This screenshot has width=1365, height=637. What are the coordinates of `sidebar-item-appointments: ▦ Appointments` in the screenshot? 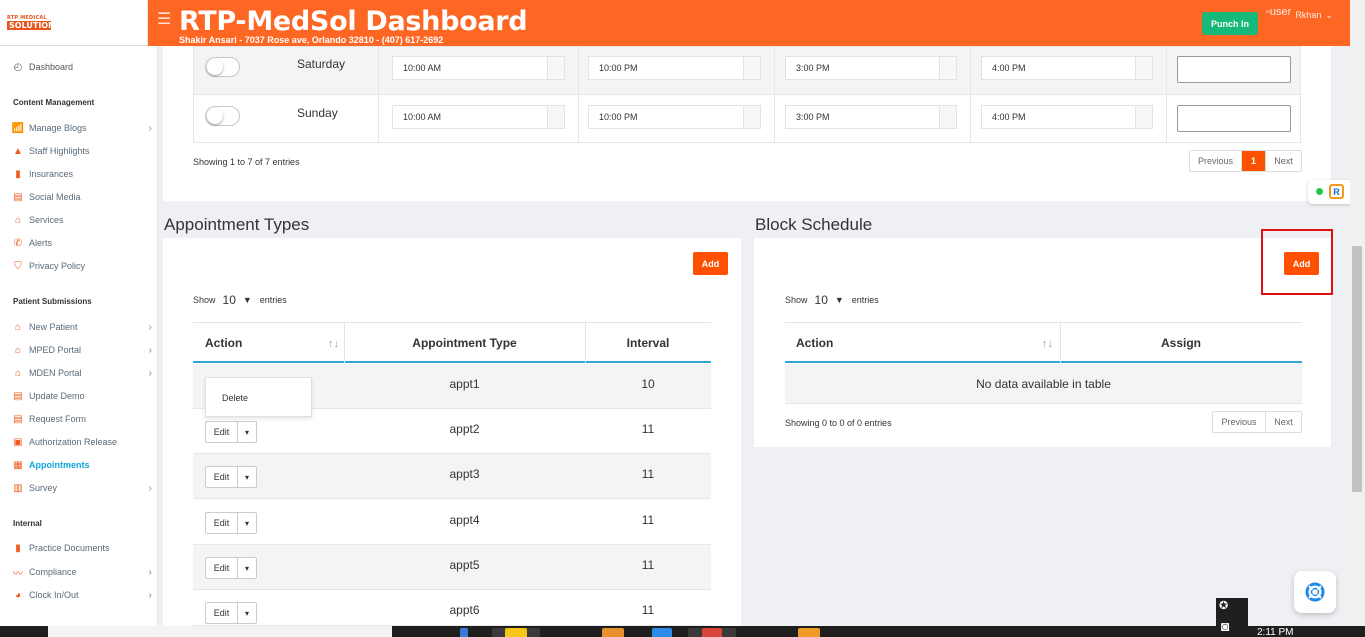 It's located at (82, 465).